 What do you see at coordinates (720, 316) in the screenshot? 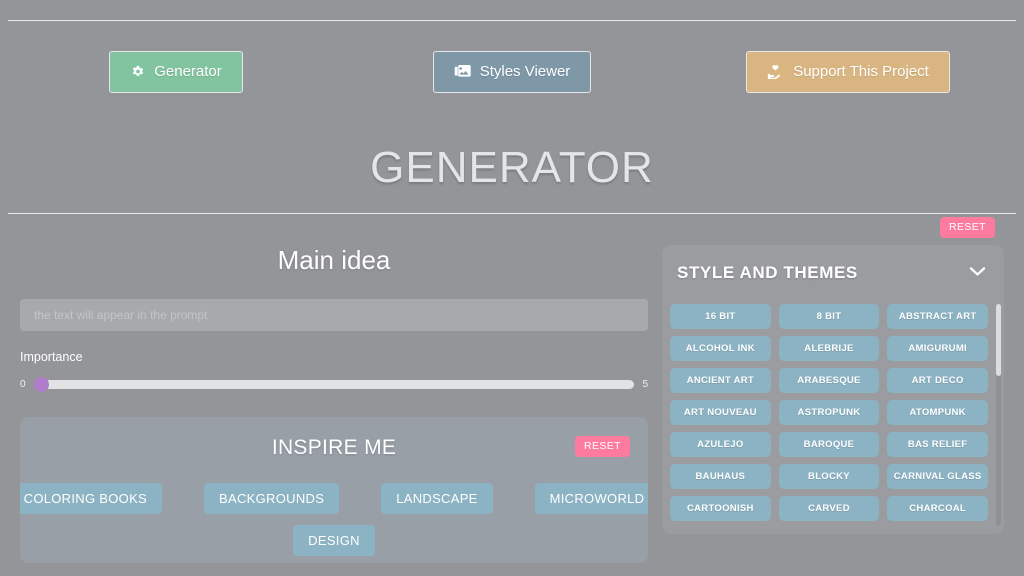
I see `style-chip: 16 BIT` at bounding box center [720, 316].